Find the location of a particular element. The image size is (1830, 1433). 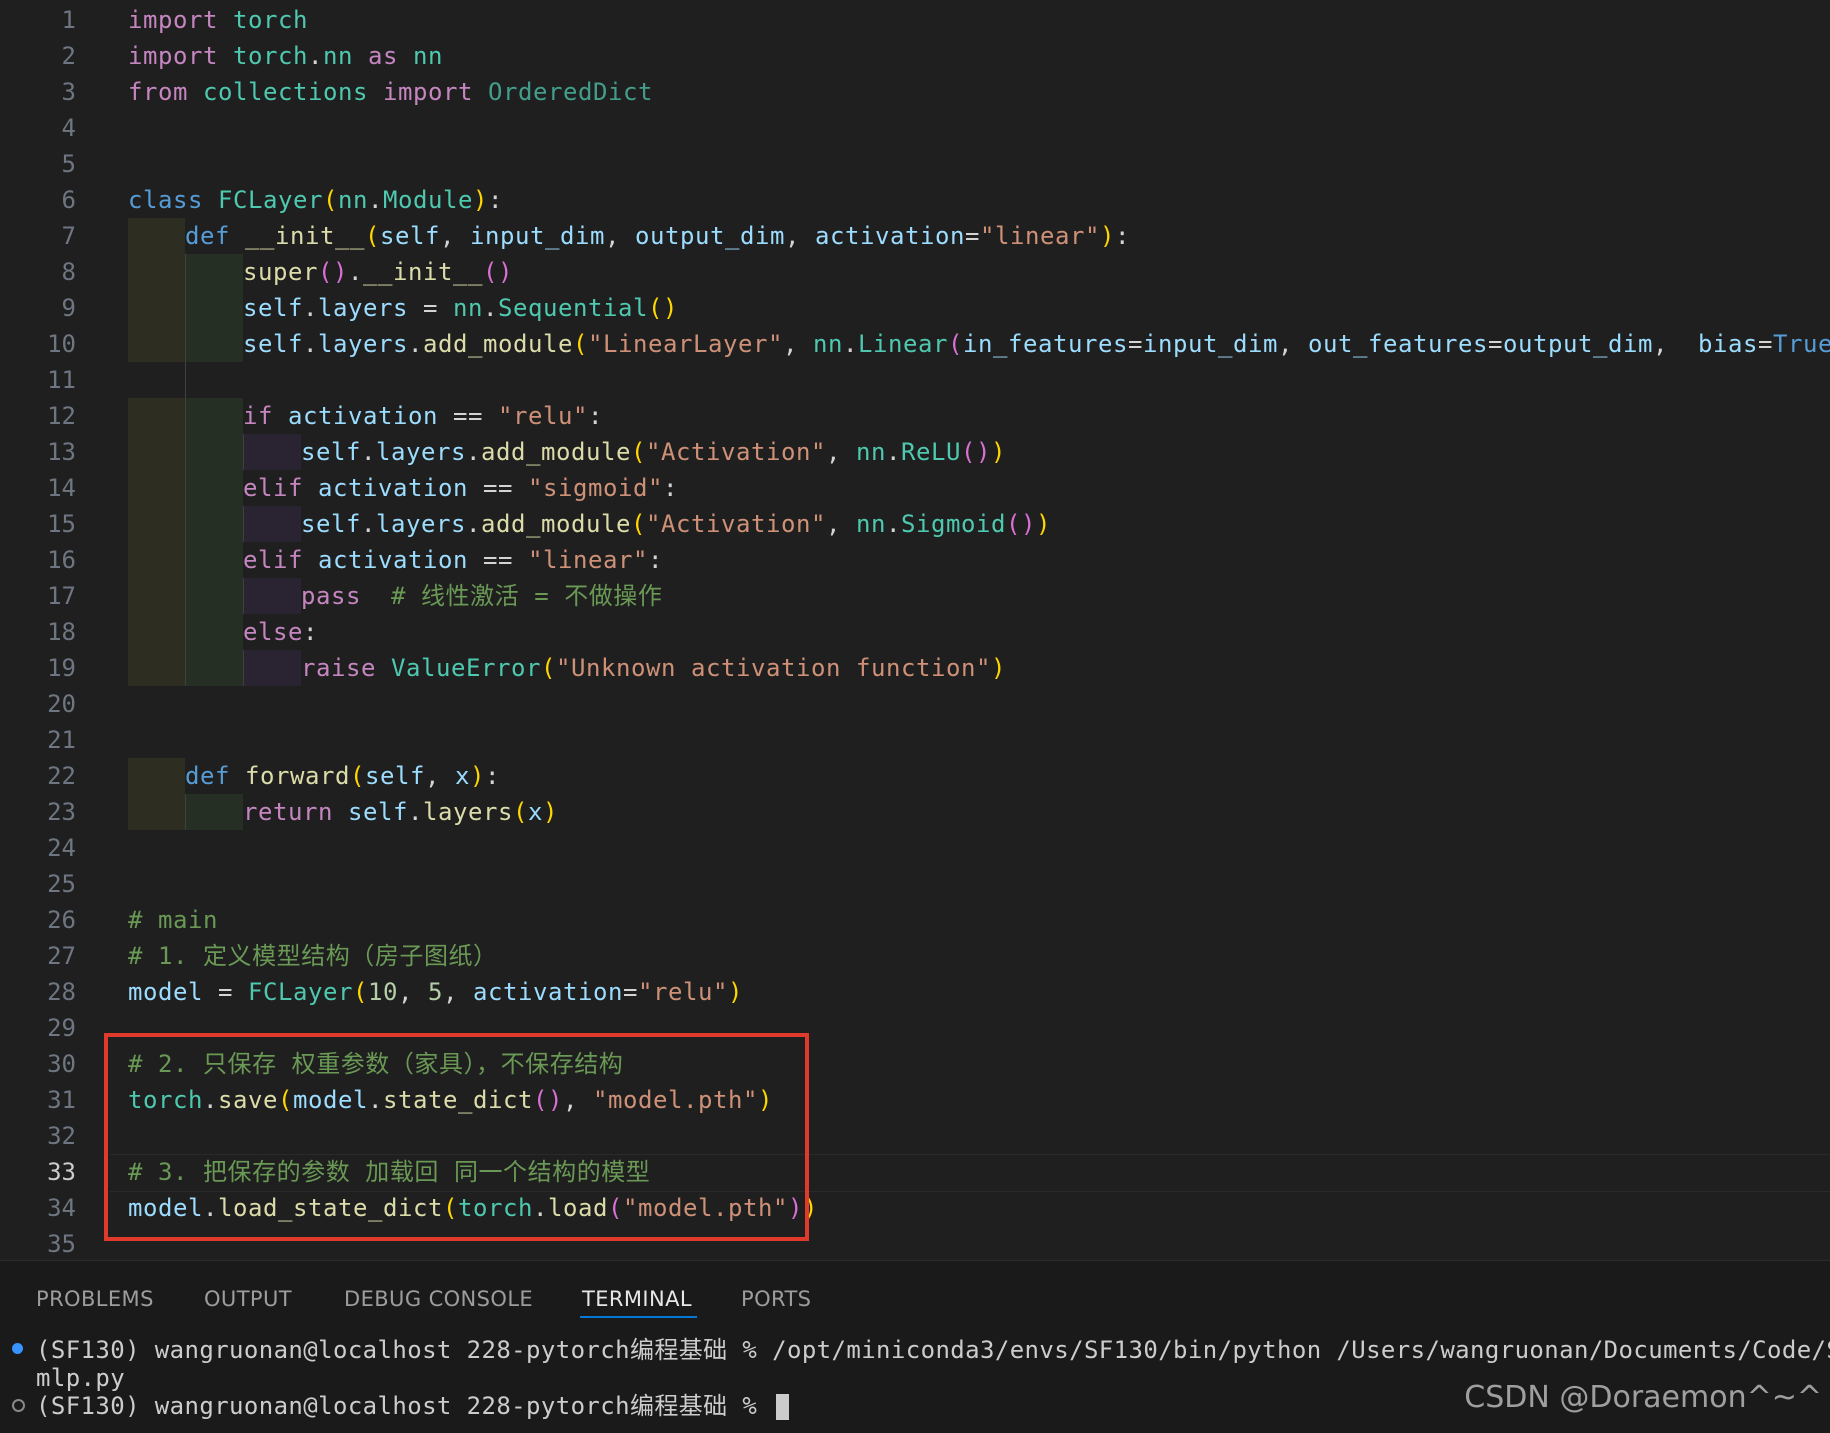

line-number: 25 is located at coordinates (61, 884).